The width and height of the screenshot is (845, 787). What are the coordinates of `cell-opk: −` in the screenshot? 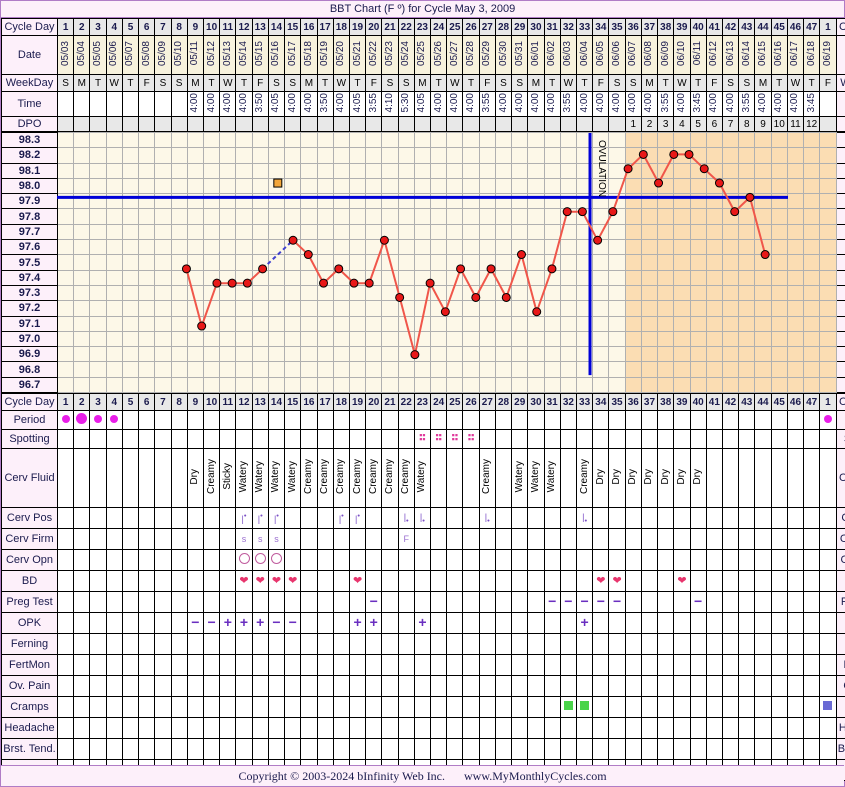 It's located at (293, 623).